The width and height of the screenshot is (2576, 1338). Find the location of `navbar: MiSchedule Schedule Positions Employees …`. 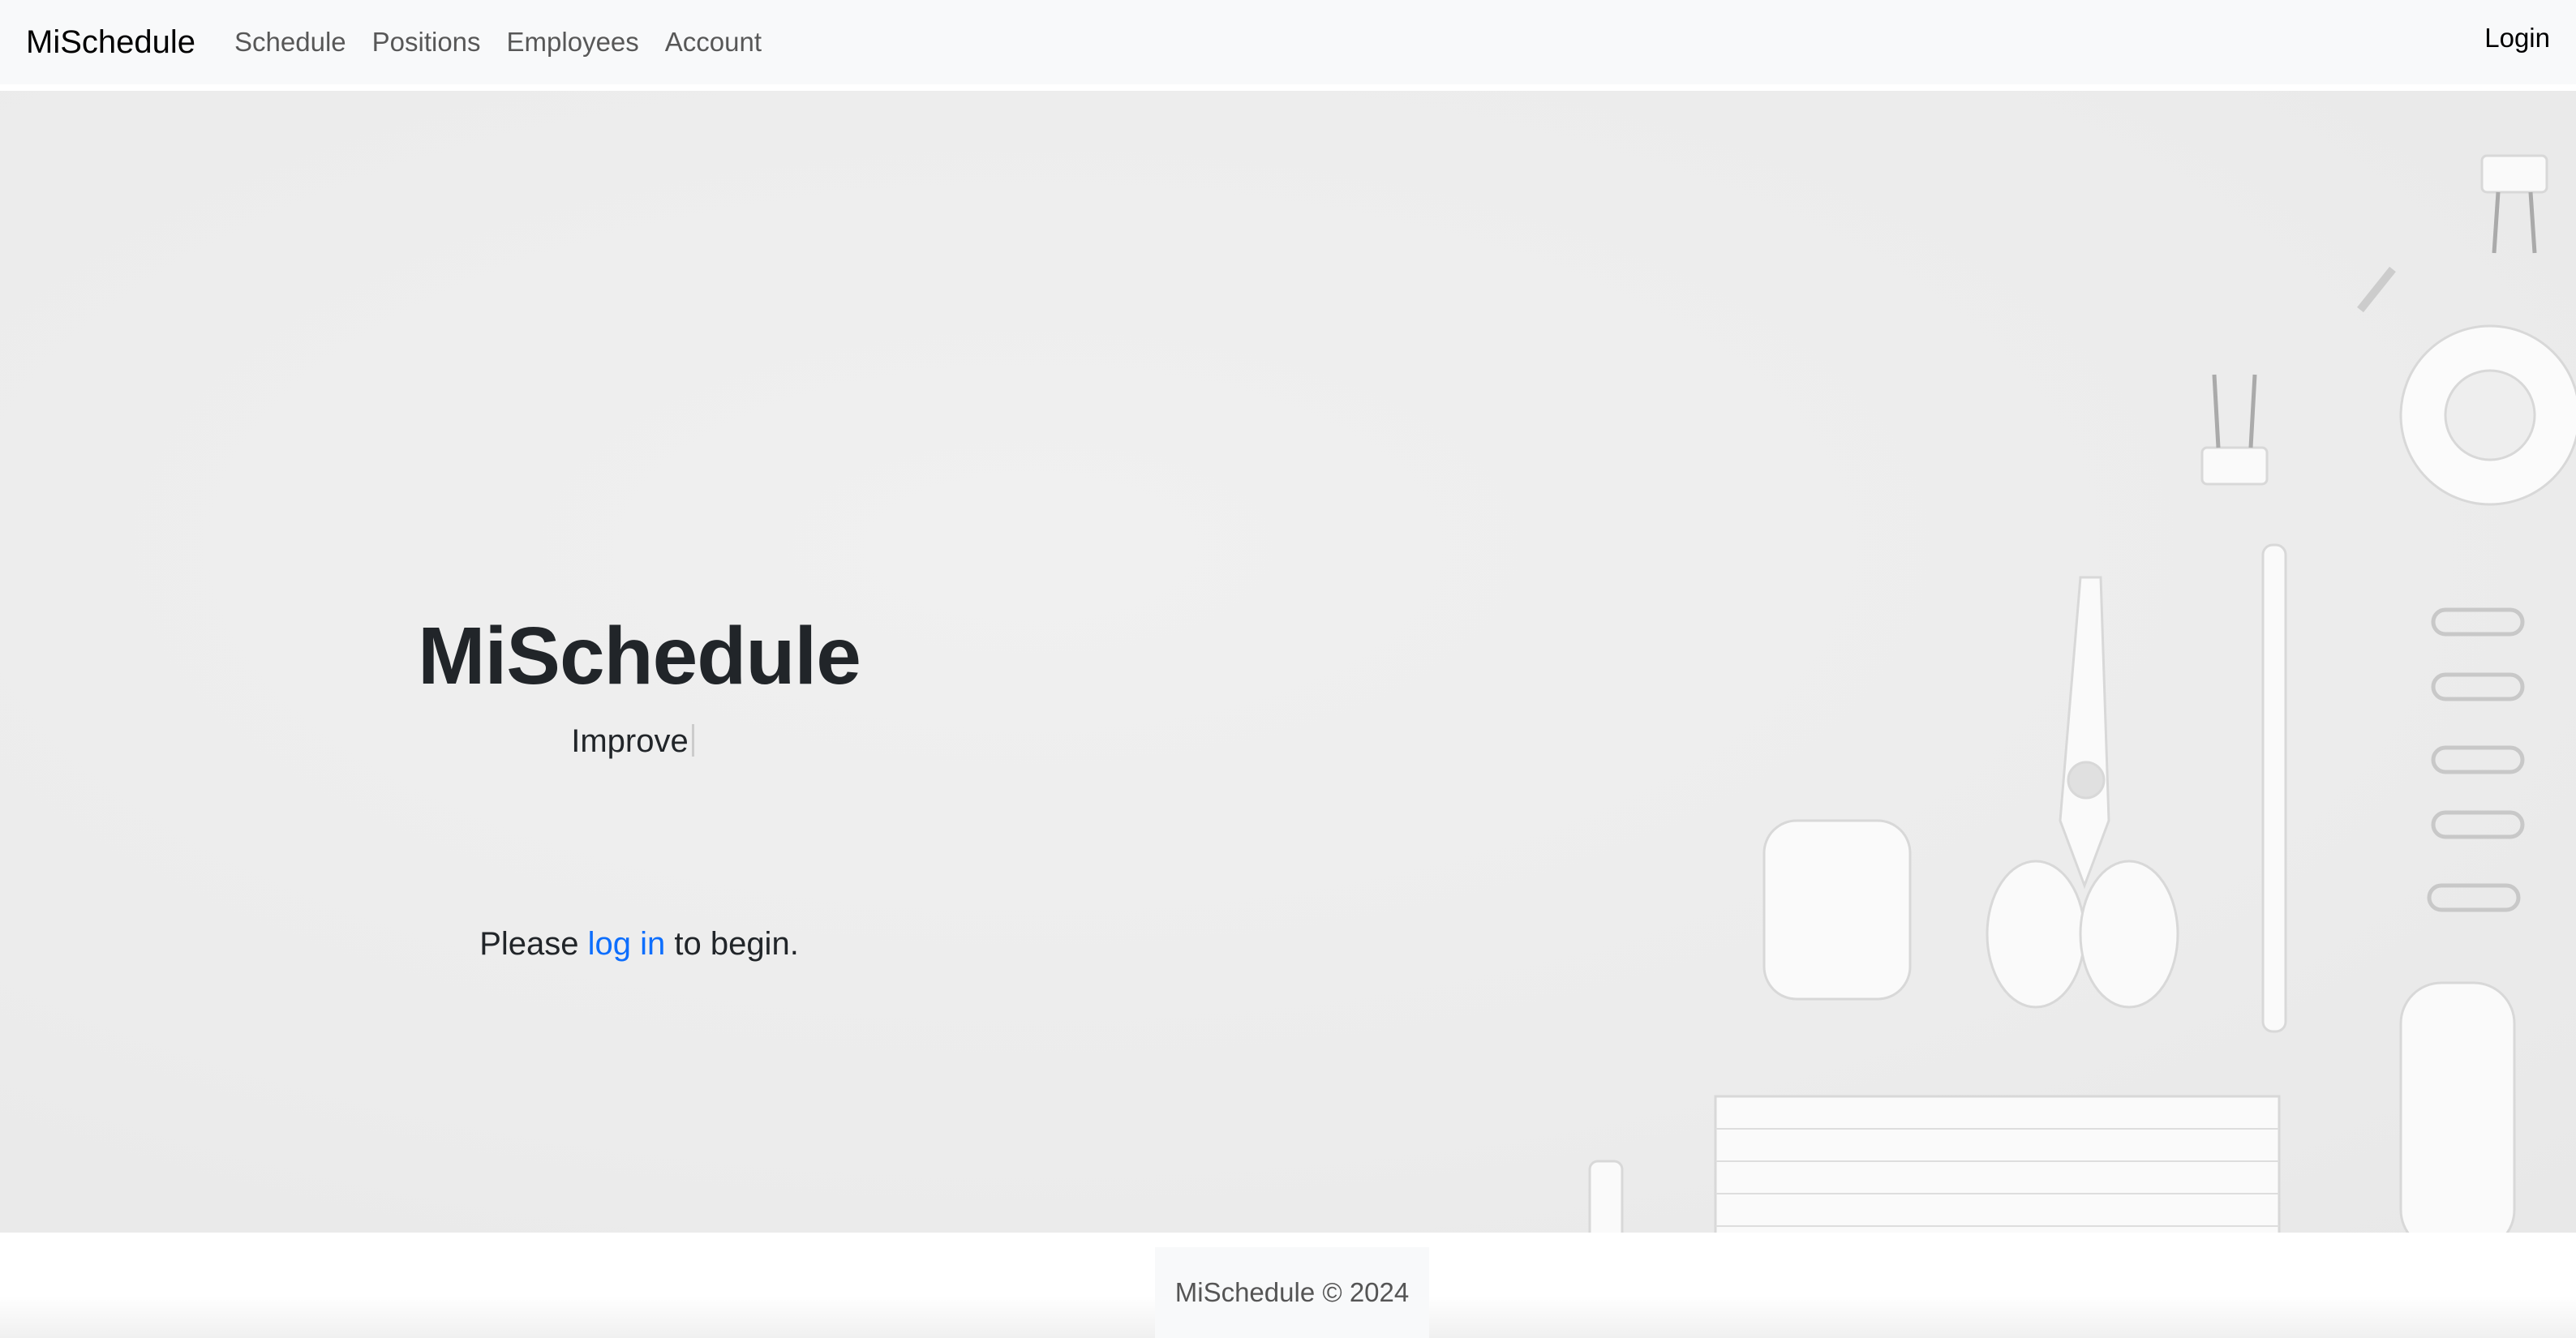

navbar: MiSchedule Schedule Positions Employees … is located at coordinates (1288, 42).